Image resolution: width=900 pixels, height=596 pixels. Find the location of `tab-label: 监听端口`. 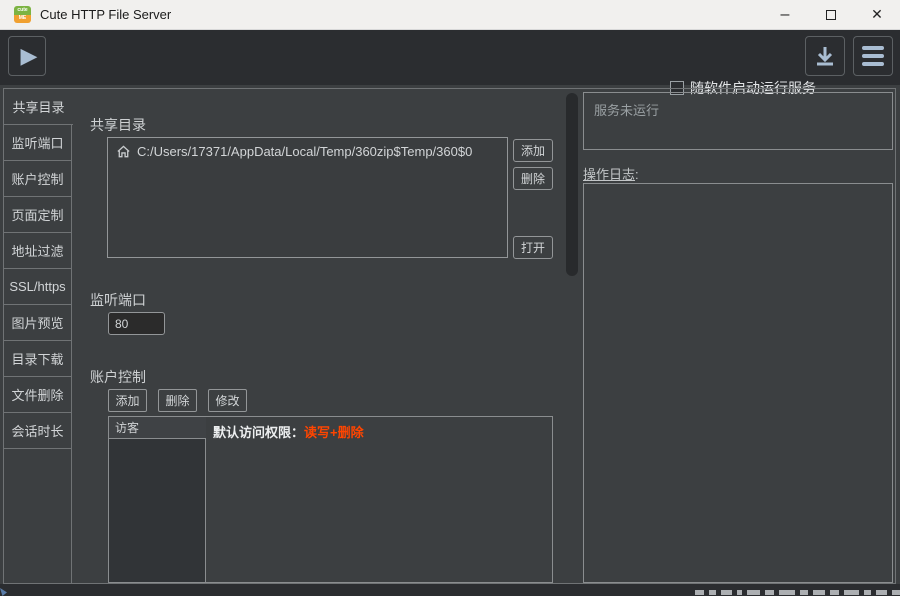

tab-label: 监听端口 is located at coordinates (37, 143).